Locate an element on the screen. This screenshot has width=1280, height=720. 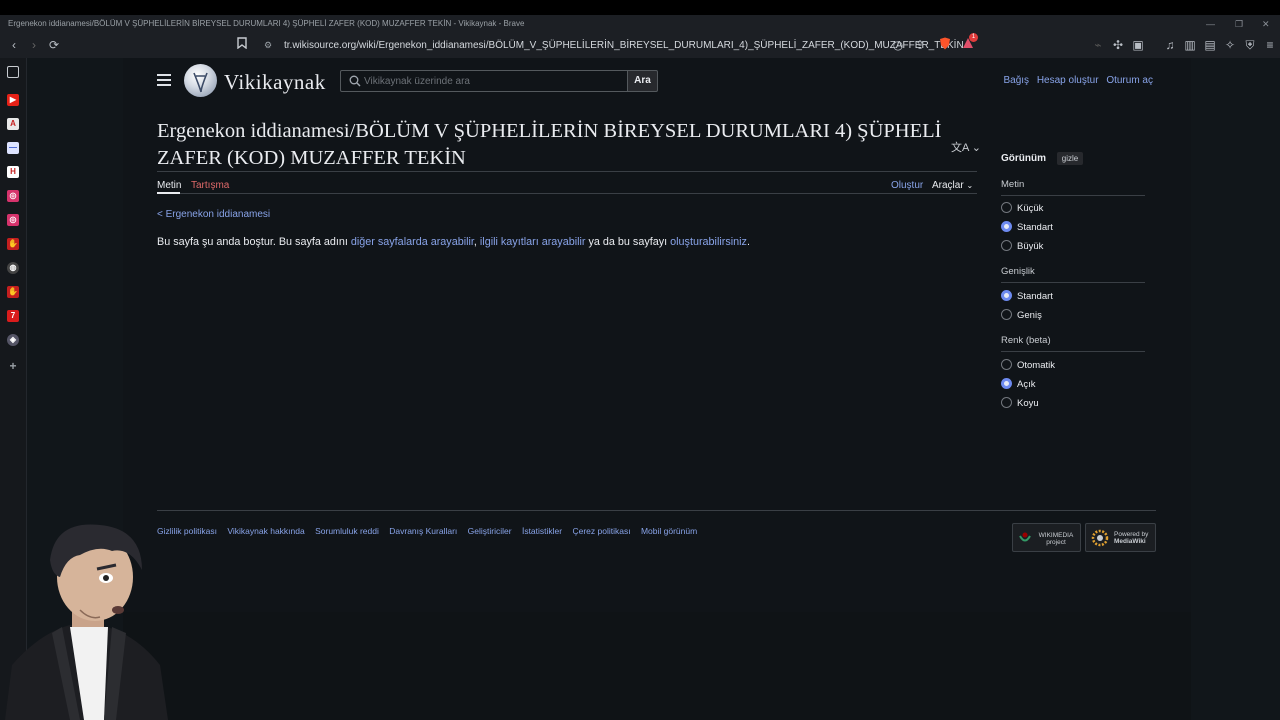
media-icon: ♫ is located at coordinates (1170, 45).